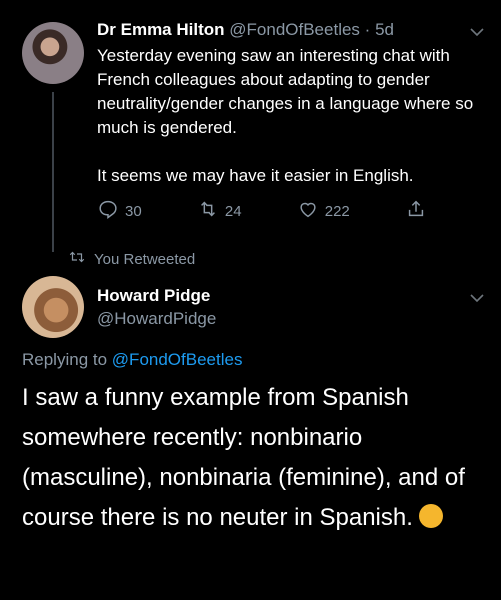 The width and height of the screenshot is (501, 600). What do you see at coordinates (156, 319) in the screenshot?
I see `tweet2-handle: @HowardPidge` at bounding box center [156, 319].